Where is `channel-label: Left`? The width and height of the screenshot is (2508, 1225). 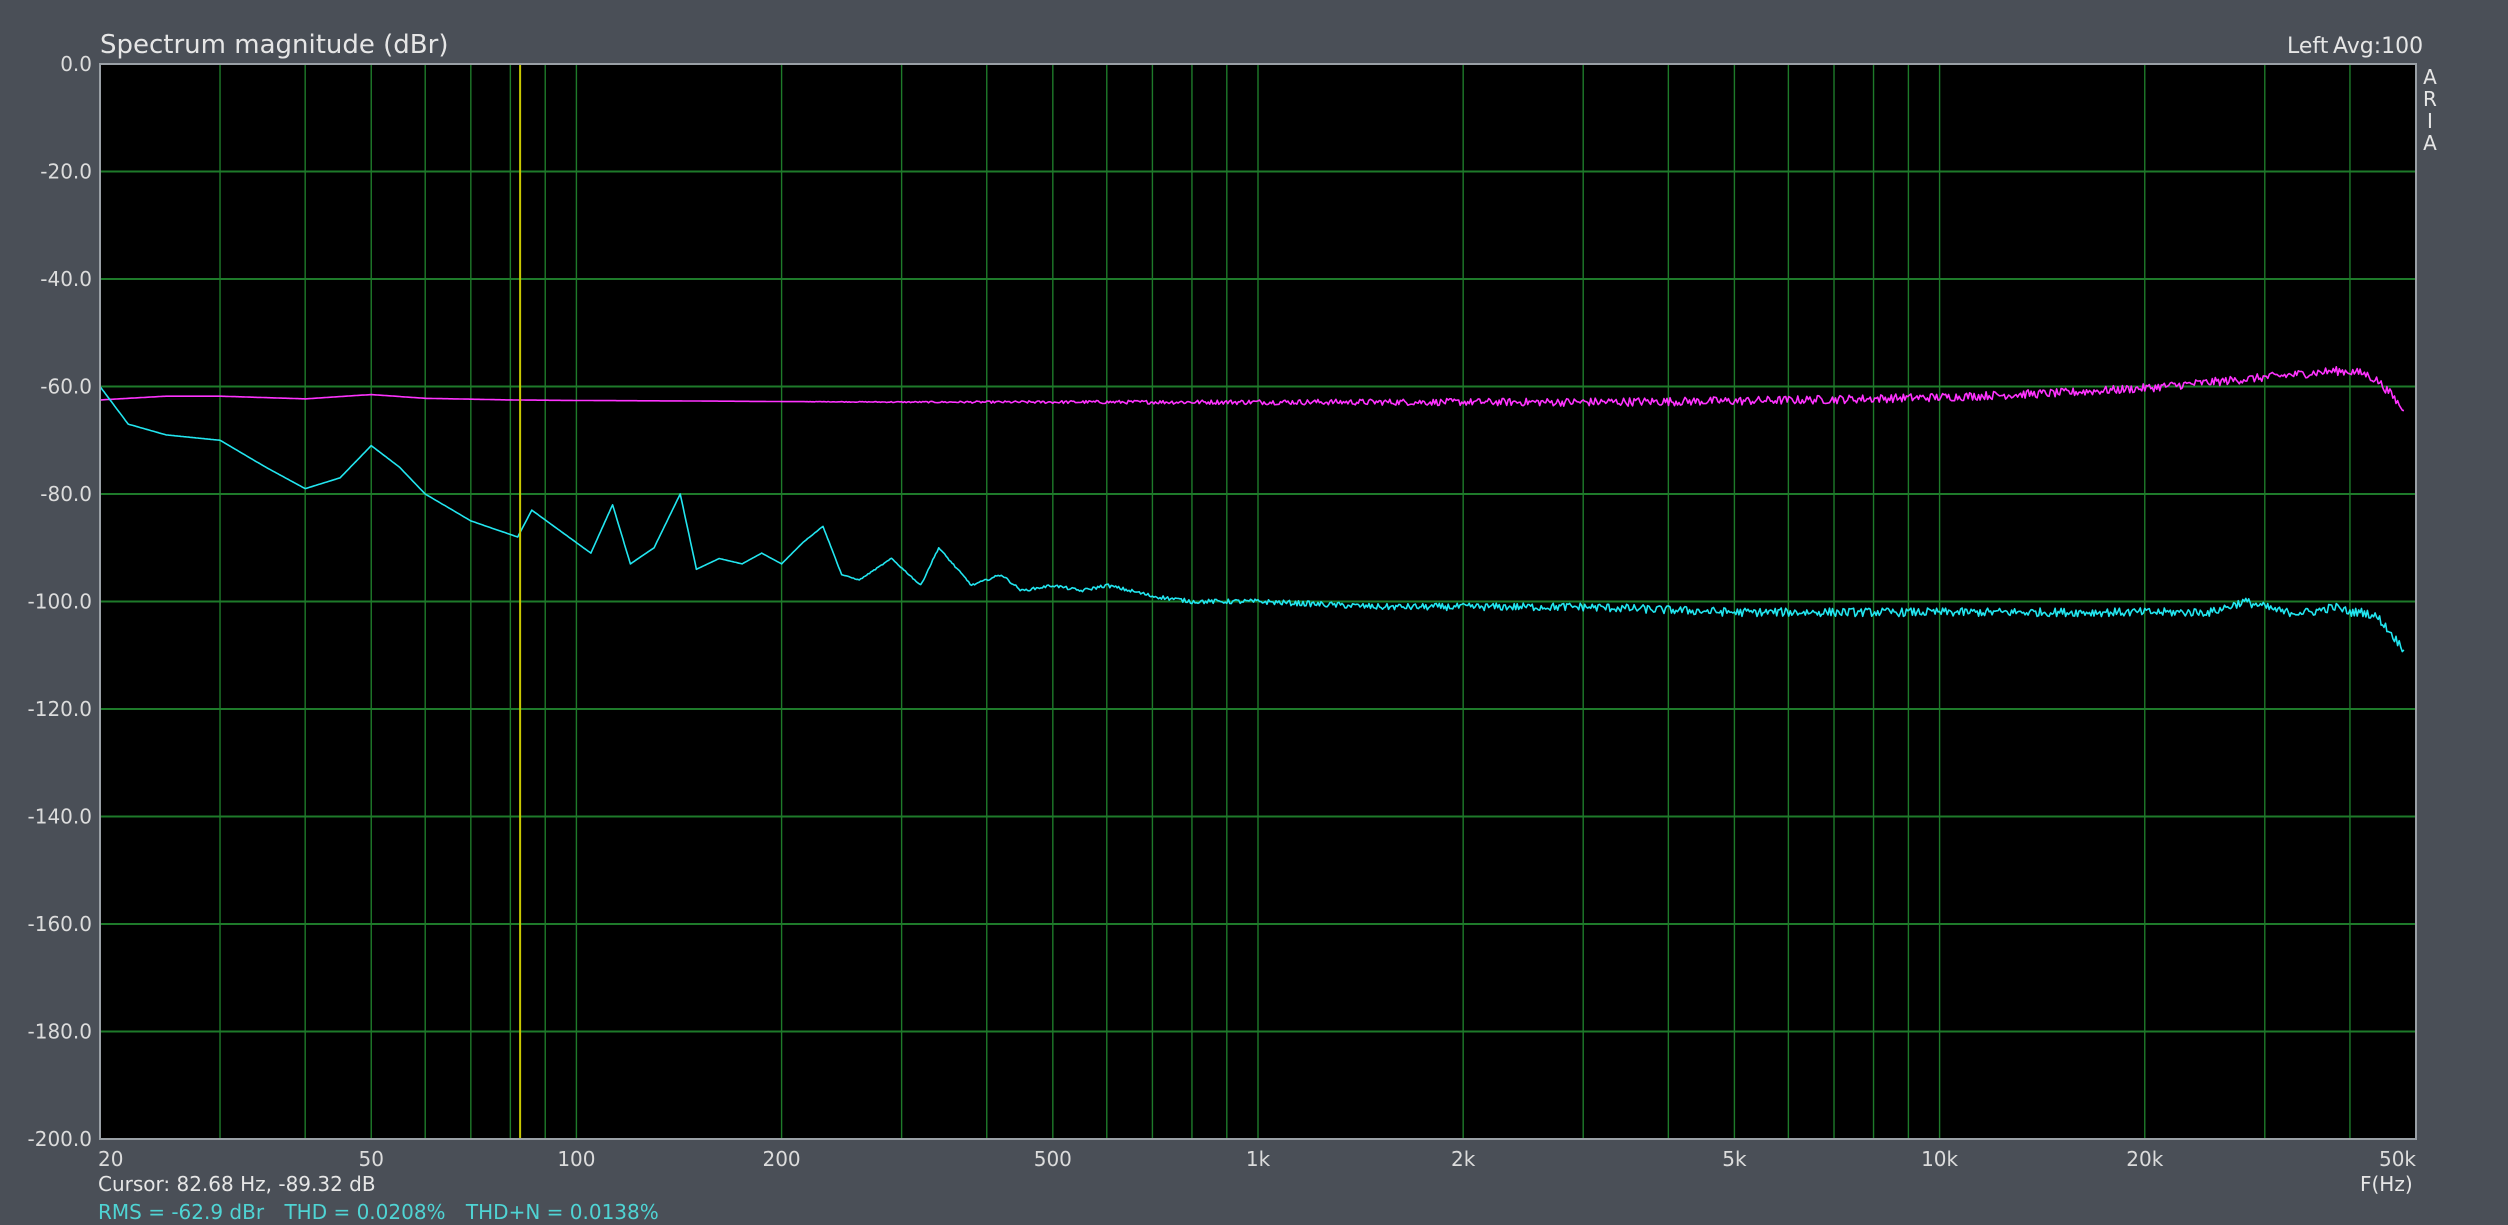 channel-label: Left is located at coordinates (2308, 46).